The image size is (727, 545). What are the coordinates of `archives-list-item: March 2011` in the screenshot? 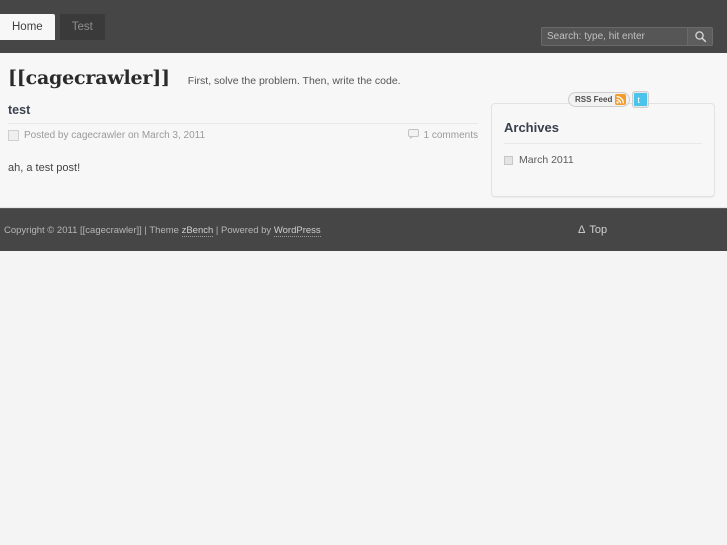 It's located at (603, 160).